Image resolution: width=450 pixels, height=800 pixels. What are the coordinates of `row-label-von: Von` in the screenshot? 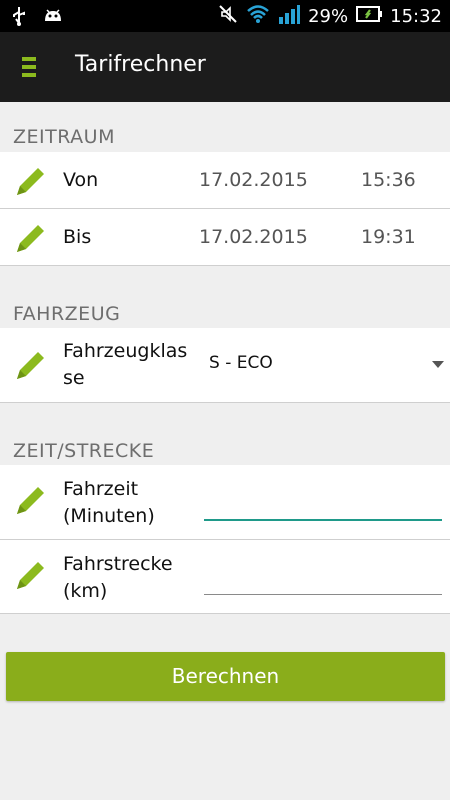 It's located at (81, 180).